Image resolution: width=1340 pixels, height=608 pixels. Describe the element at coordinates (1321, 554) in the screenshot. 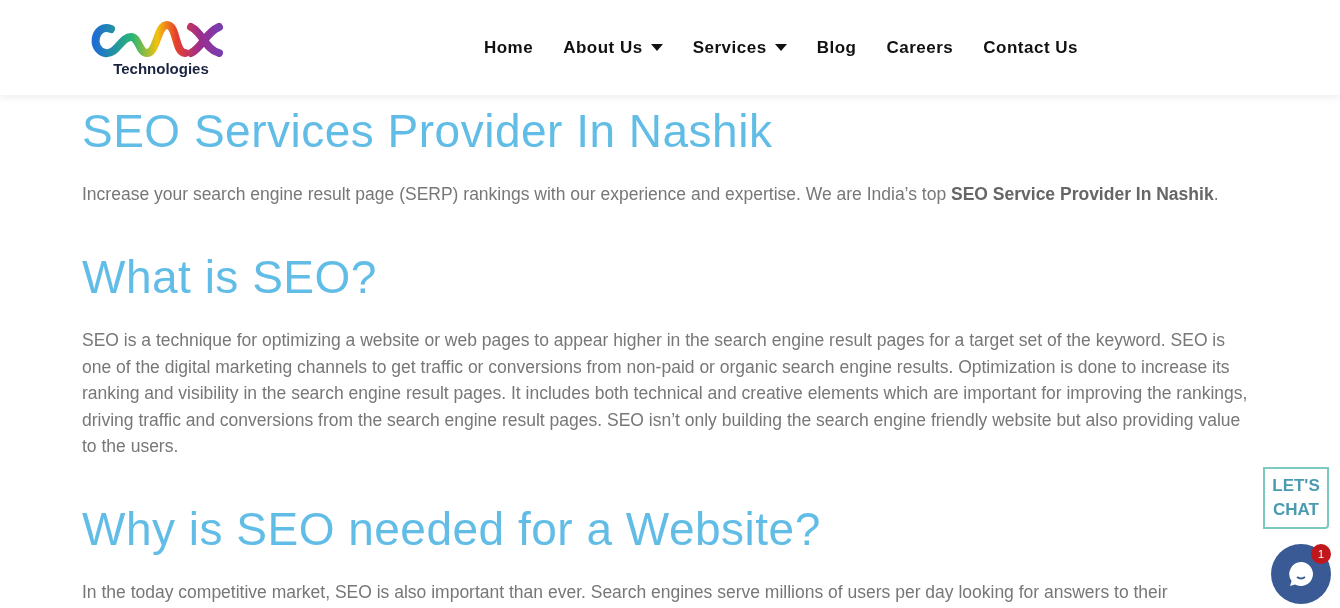

I see `notification-badge: 1` at that location.